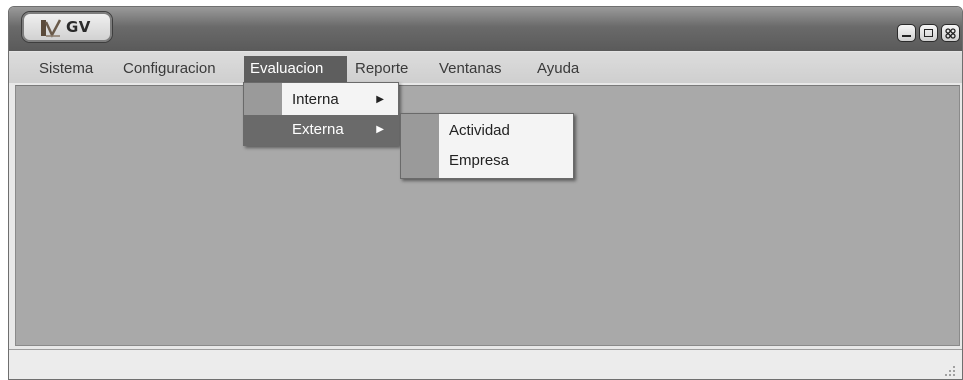 This screenshot has height=380, width=963. I want to click on close-button, so click(950, 33).